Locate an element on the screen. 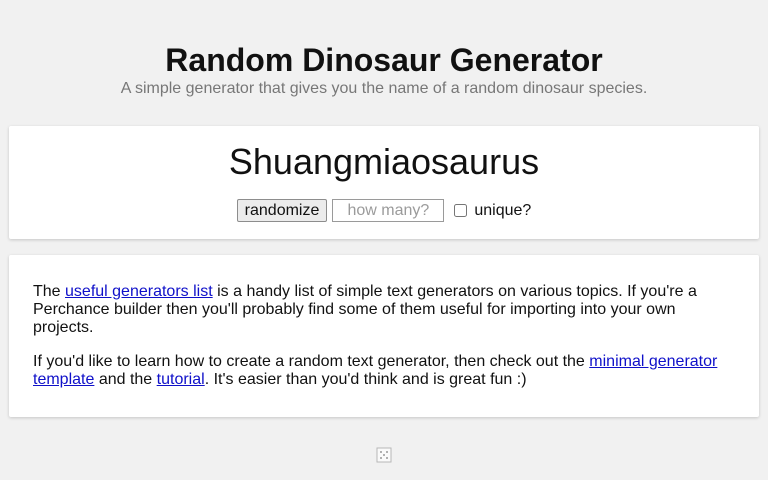 This screenshot has width=768, height=480. paragraph-text: The is located at coordinates (49, 291).